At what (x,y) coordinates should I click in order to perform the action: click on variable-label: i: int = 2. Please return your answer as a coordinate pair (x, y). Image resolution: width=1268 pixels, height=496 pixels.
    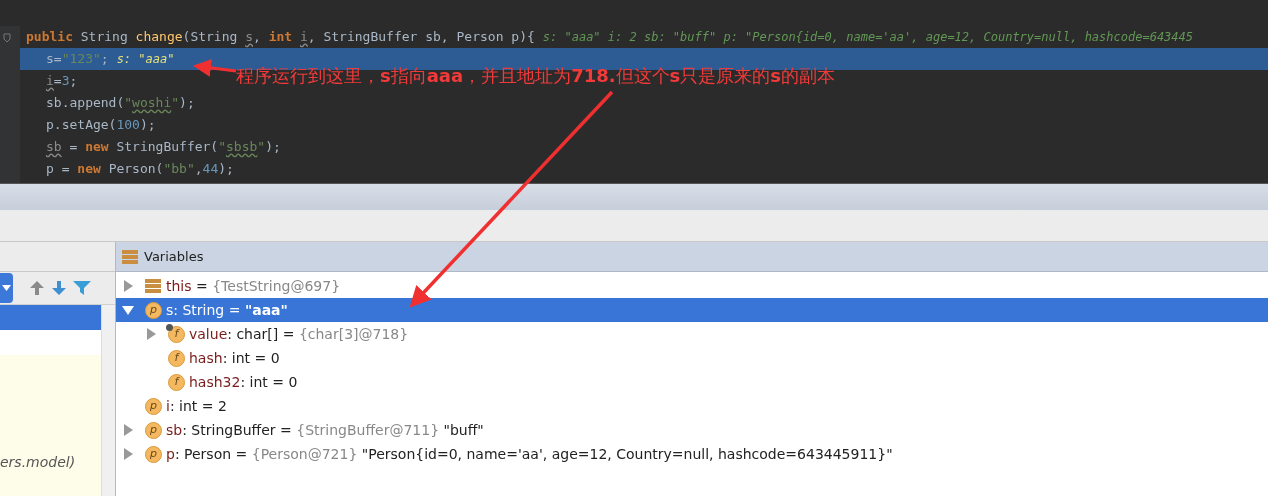
    Looking at the image, I should click on (196, 406).